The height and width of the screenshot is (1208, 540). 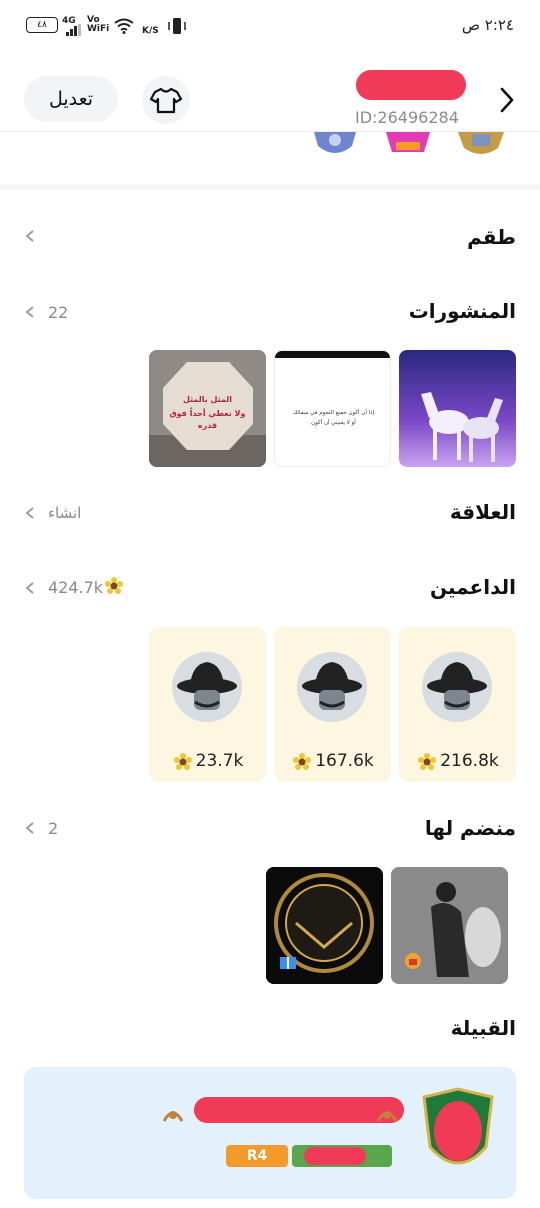 What do you see at coordinates (76, 587) in the screenshot?
I see `supporters-total: 424.7k` at bounding box center [76, 587].